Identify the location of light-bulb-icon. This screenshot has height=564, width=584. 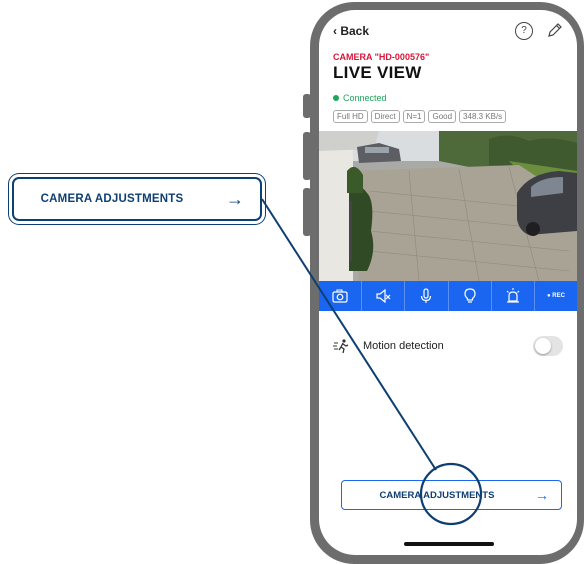
(469, 295).